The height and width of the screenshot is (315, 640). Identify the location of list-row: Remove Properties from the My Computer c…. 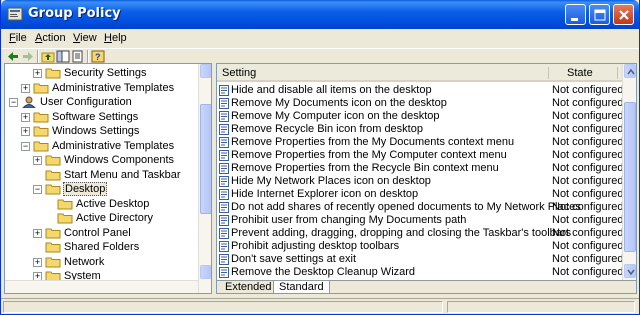
(420, 155).